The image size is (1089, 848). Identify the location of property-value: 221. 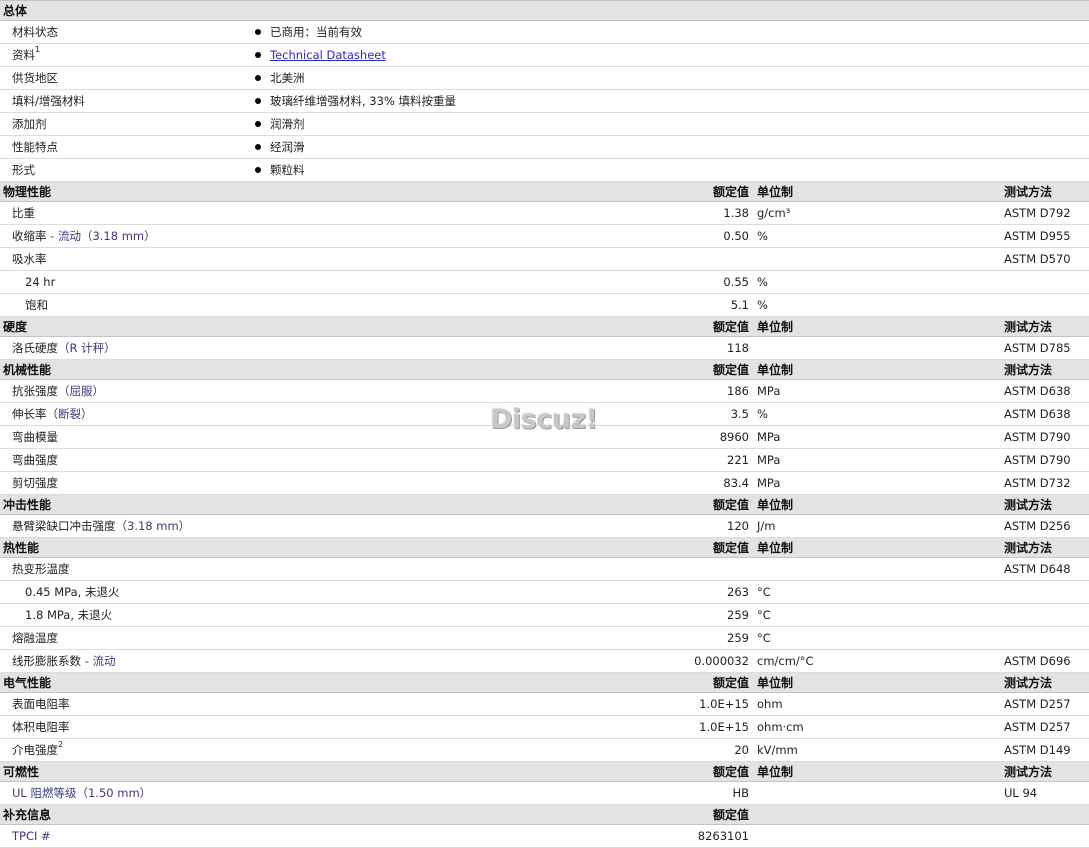
(712, 460).